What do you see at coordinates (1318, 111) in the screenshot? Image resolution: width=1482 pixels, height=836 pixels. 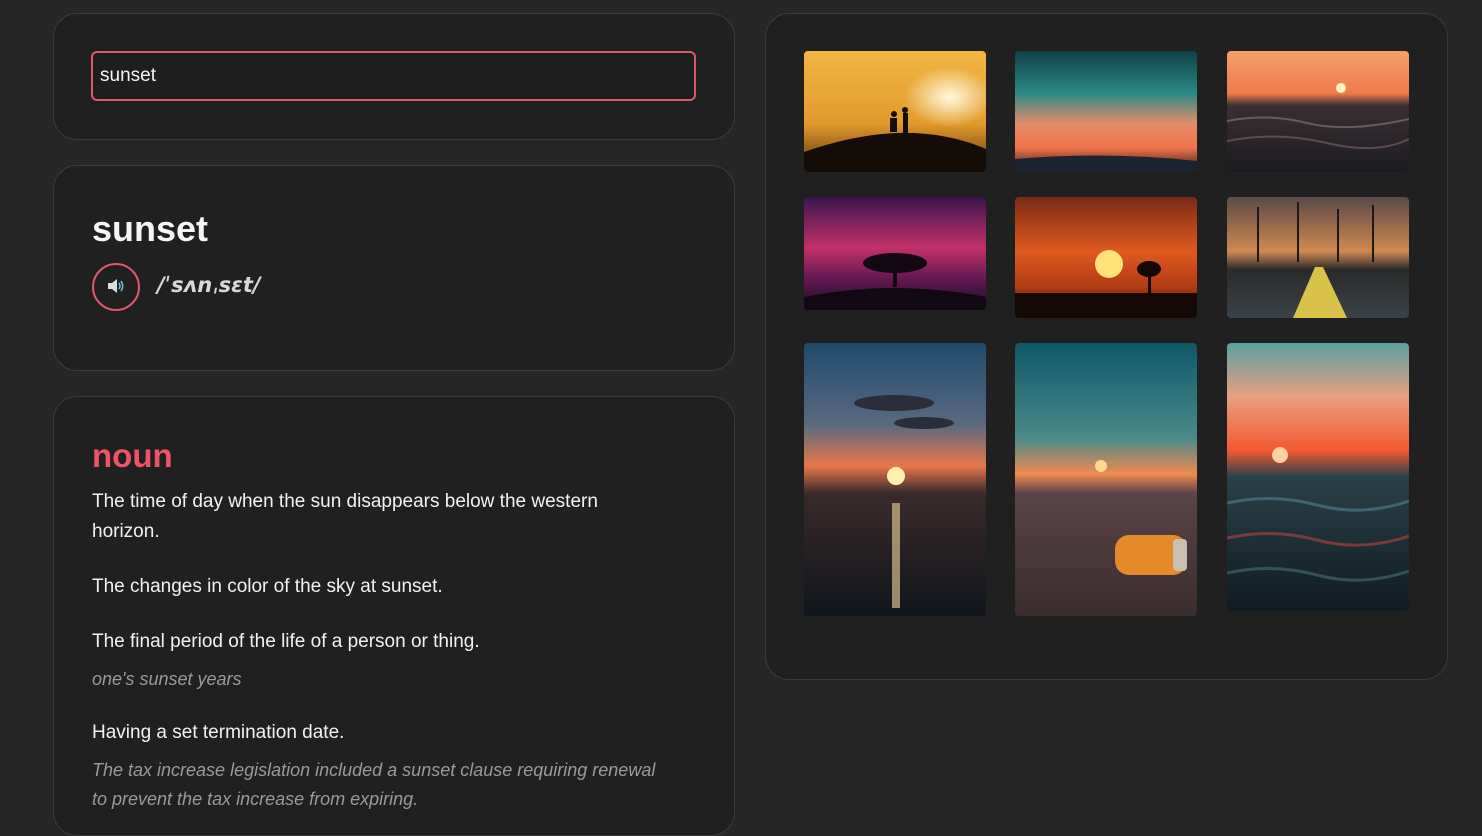 I see `gallery-photo-ocean-waves` at bounding box center [1318, 111].